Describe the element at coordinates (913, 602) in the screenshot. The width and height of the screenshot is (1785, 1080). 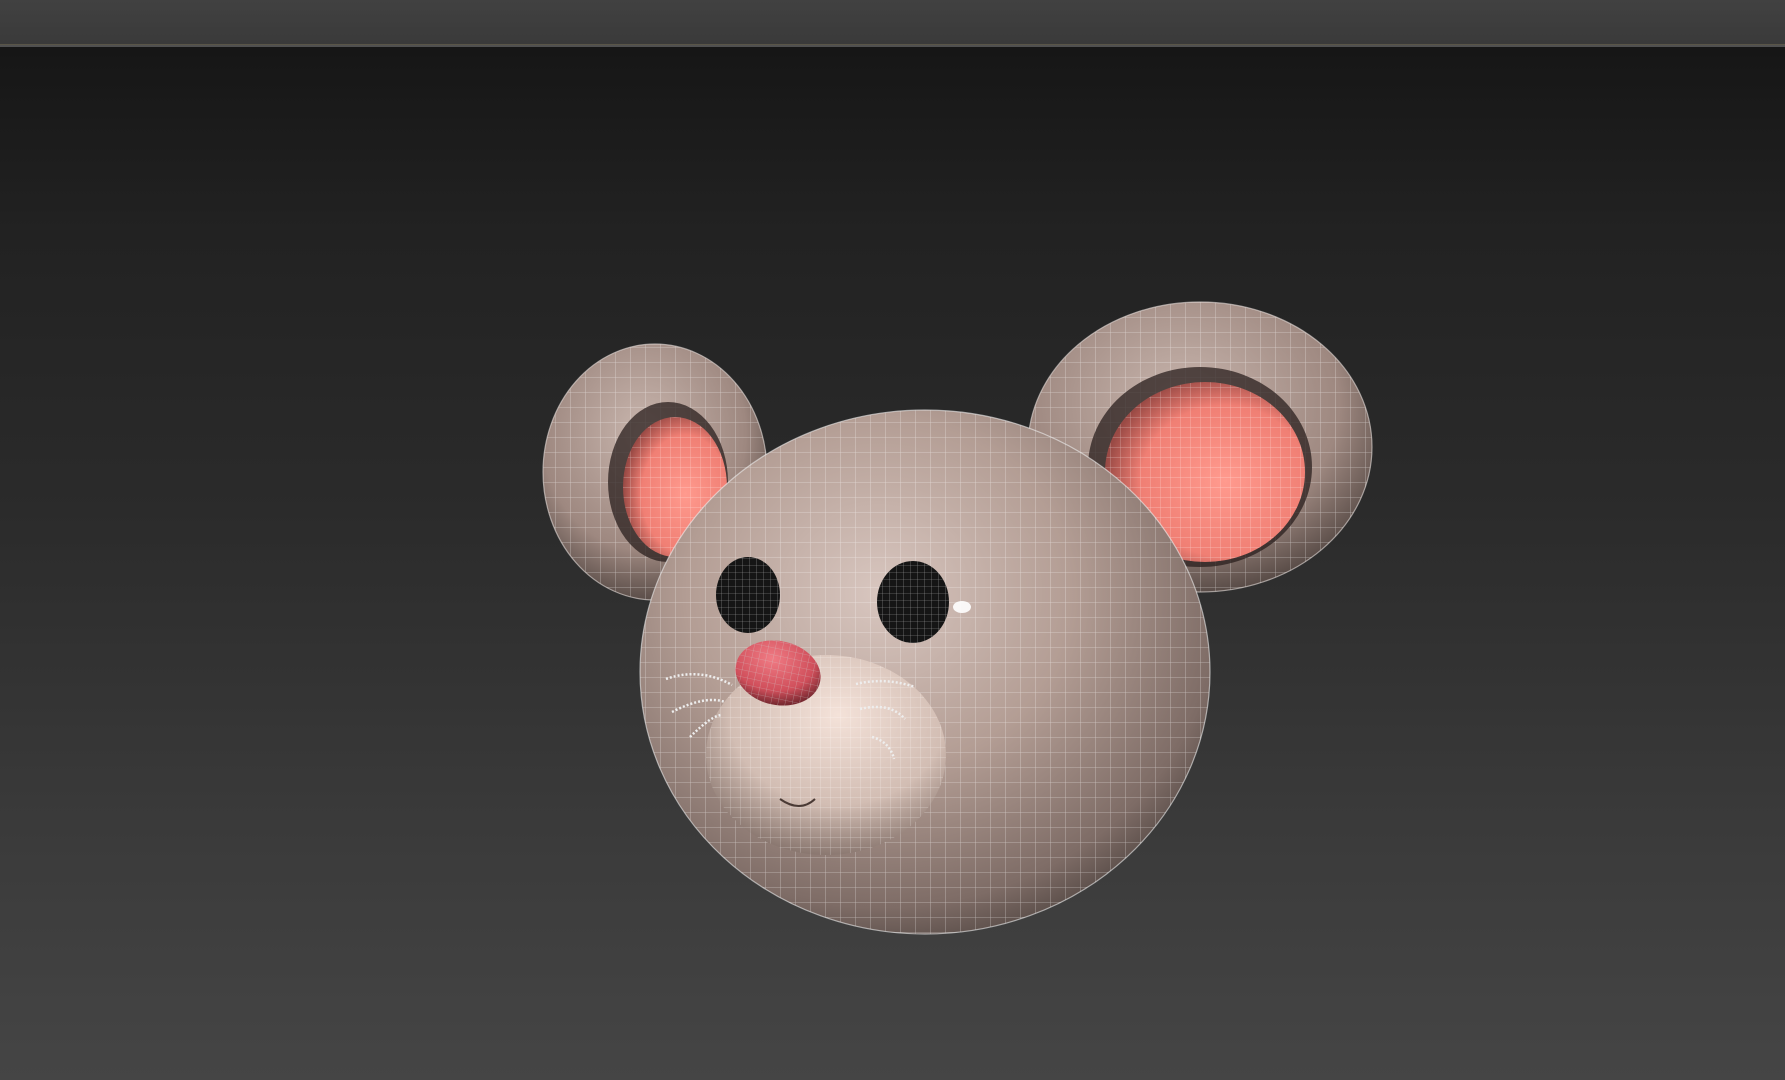
I see `right-eye` at that location.